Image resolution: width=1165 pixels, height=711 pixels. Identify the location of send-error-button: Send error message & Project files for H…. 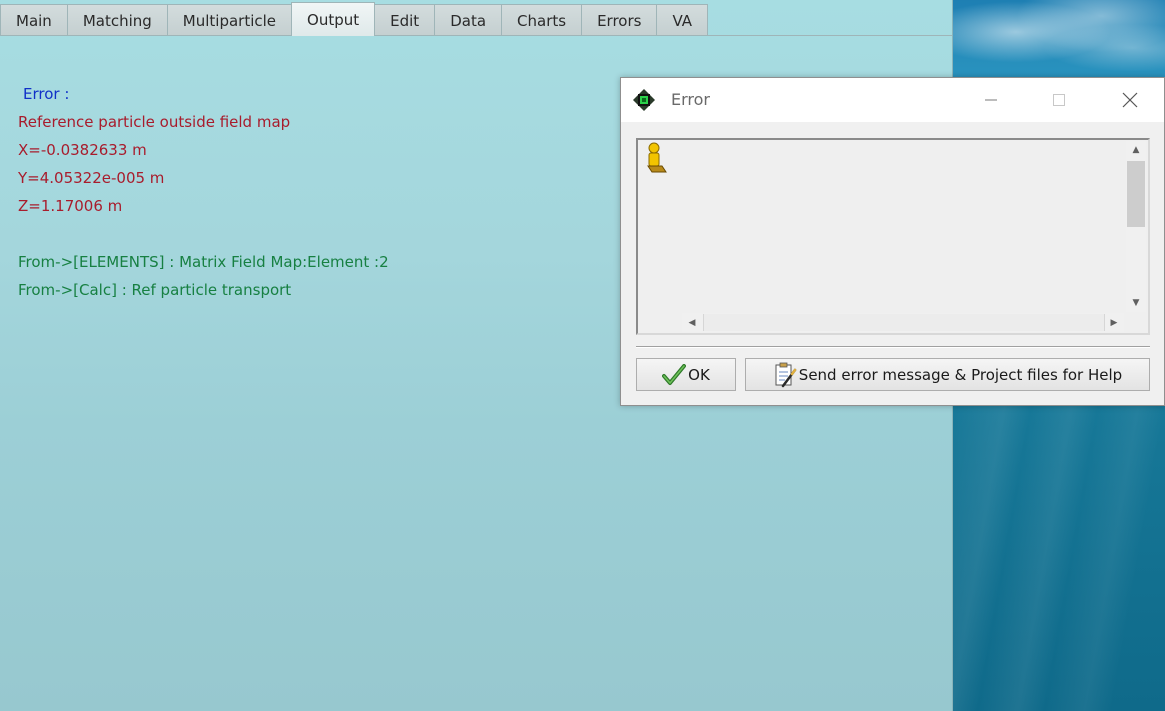
(947, 374).